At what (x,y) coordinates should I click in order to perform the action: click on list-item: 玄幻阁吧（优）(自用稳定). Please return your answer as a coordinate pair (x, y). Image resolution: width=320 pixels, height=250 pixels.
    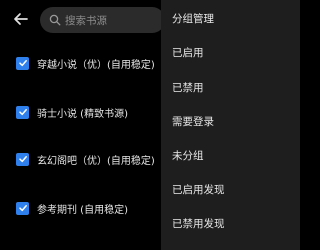
    Looking at the image, I should click on (85, 159).